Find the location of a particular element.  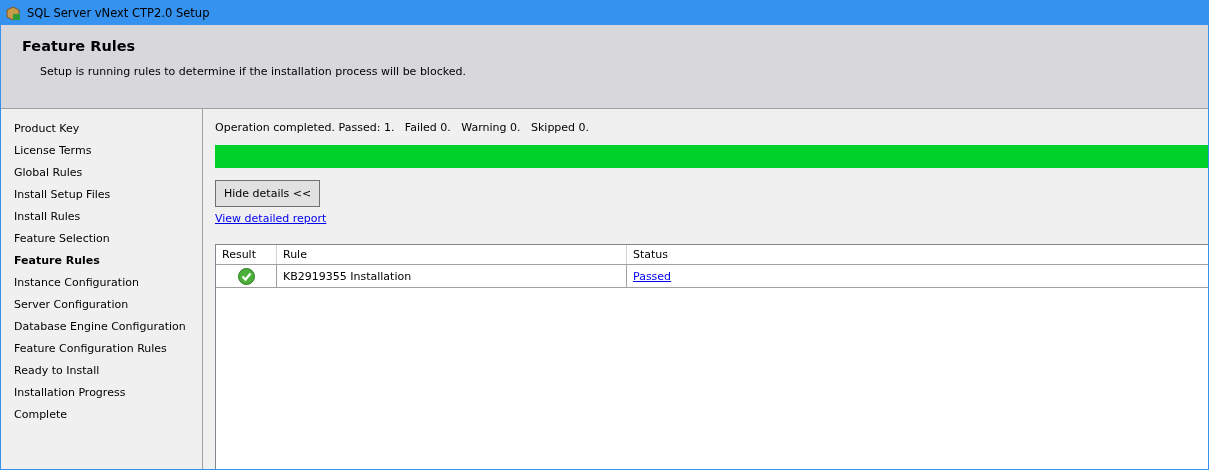

sidebar-item: Database Engine Configuration is located at coordinates (101, 330).